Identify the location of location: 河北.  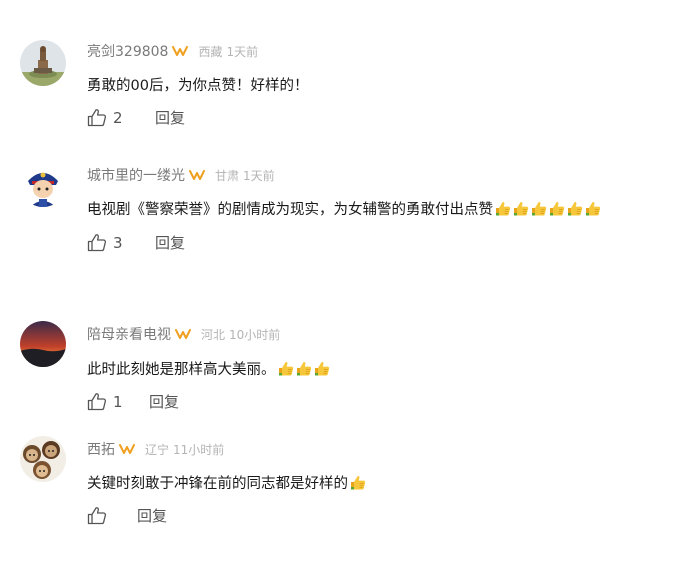
(213, 334).